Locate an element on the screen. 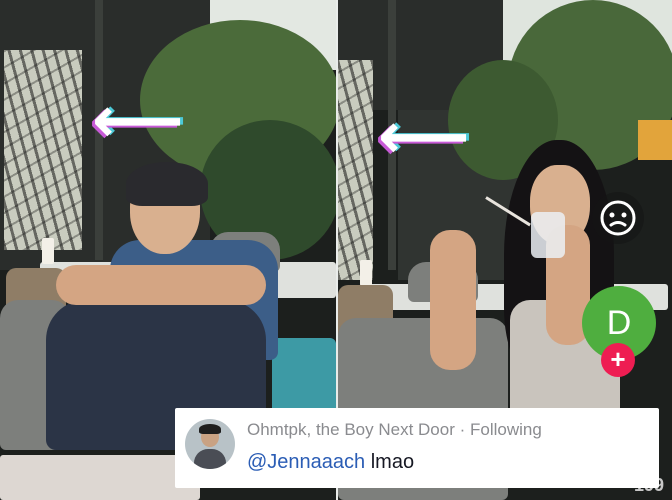 This screenshot has height=500, width=672. avatar-hair is located at coordinates (210, 429).